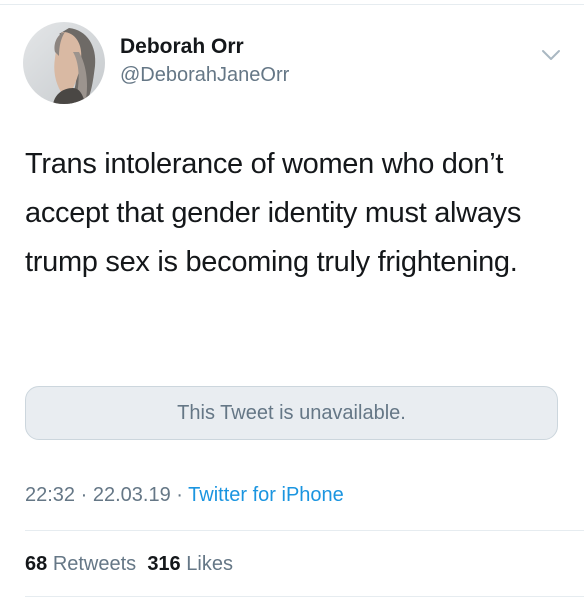  Describe the element at coordinates (293, 64) in the screenshot. I see `tweet-header: Deborah Orr @DeborahJaneOrr` at that location.